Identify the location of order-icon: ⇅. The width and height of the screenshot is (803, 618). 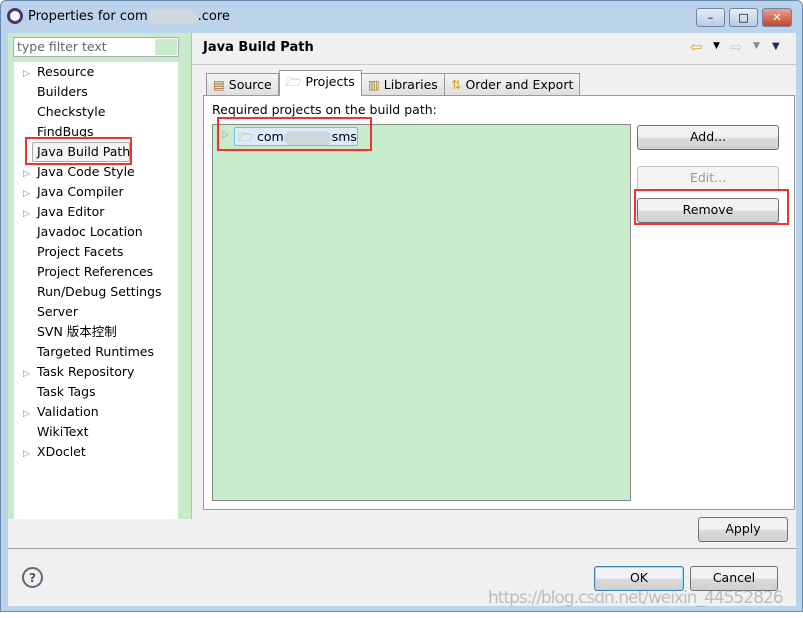
(456, 84).